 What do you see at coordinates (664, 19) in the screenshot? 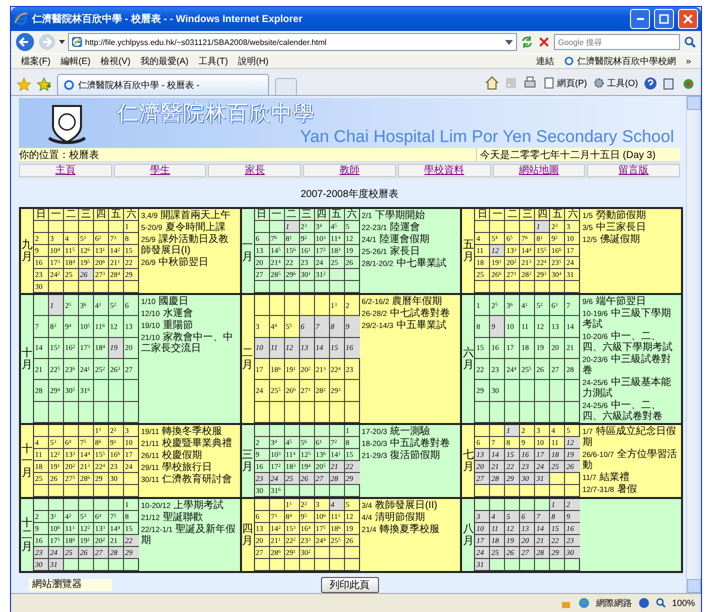
I see `maximize-button` at bounding box center [664, 19].